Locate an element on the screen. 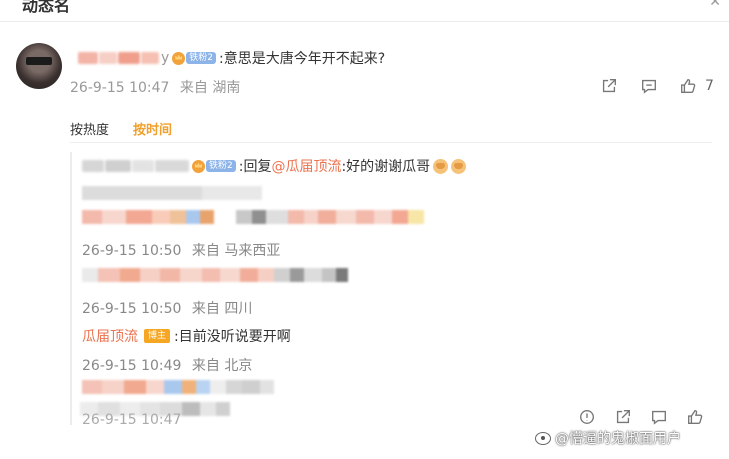  top-bar: 动态名 ✕ is located at coordinates (364, 11).